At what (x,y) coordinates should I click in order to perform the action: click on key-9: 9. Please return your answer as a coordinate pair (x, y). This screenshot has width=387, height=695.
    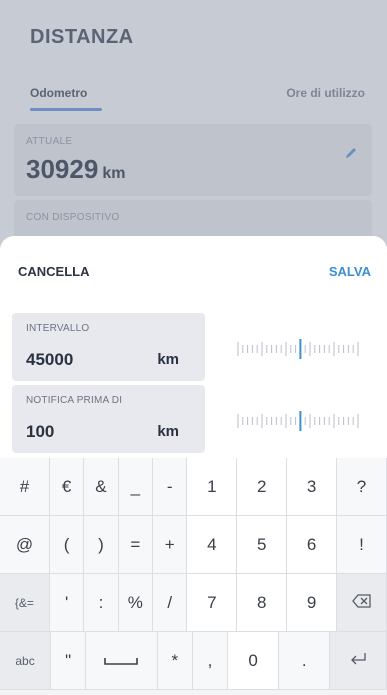
    Looking at the image, I should click on (312, 603).